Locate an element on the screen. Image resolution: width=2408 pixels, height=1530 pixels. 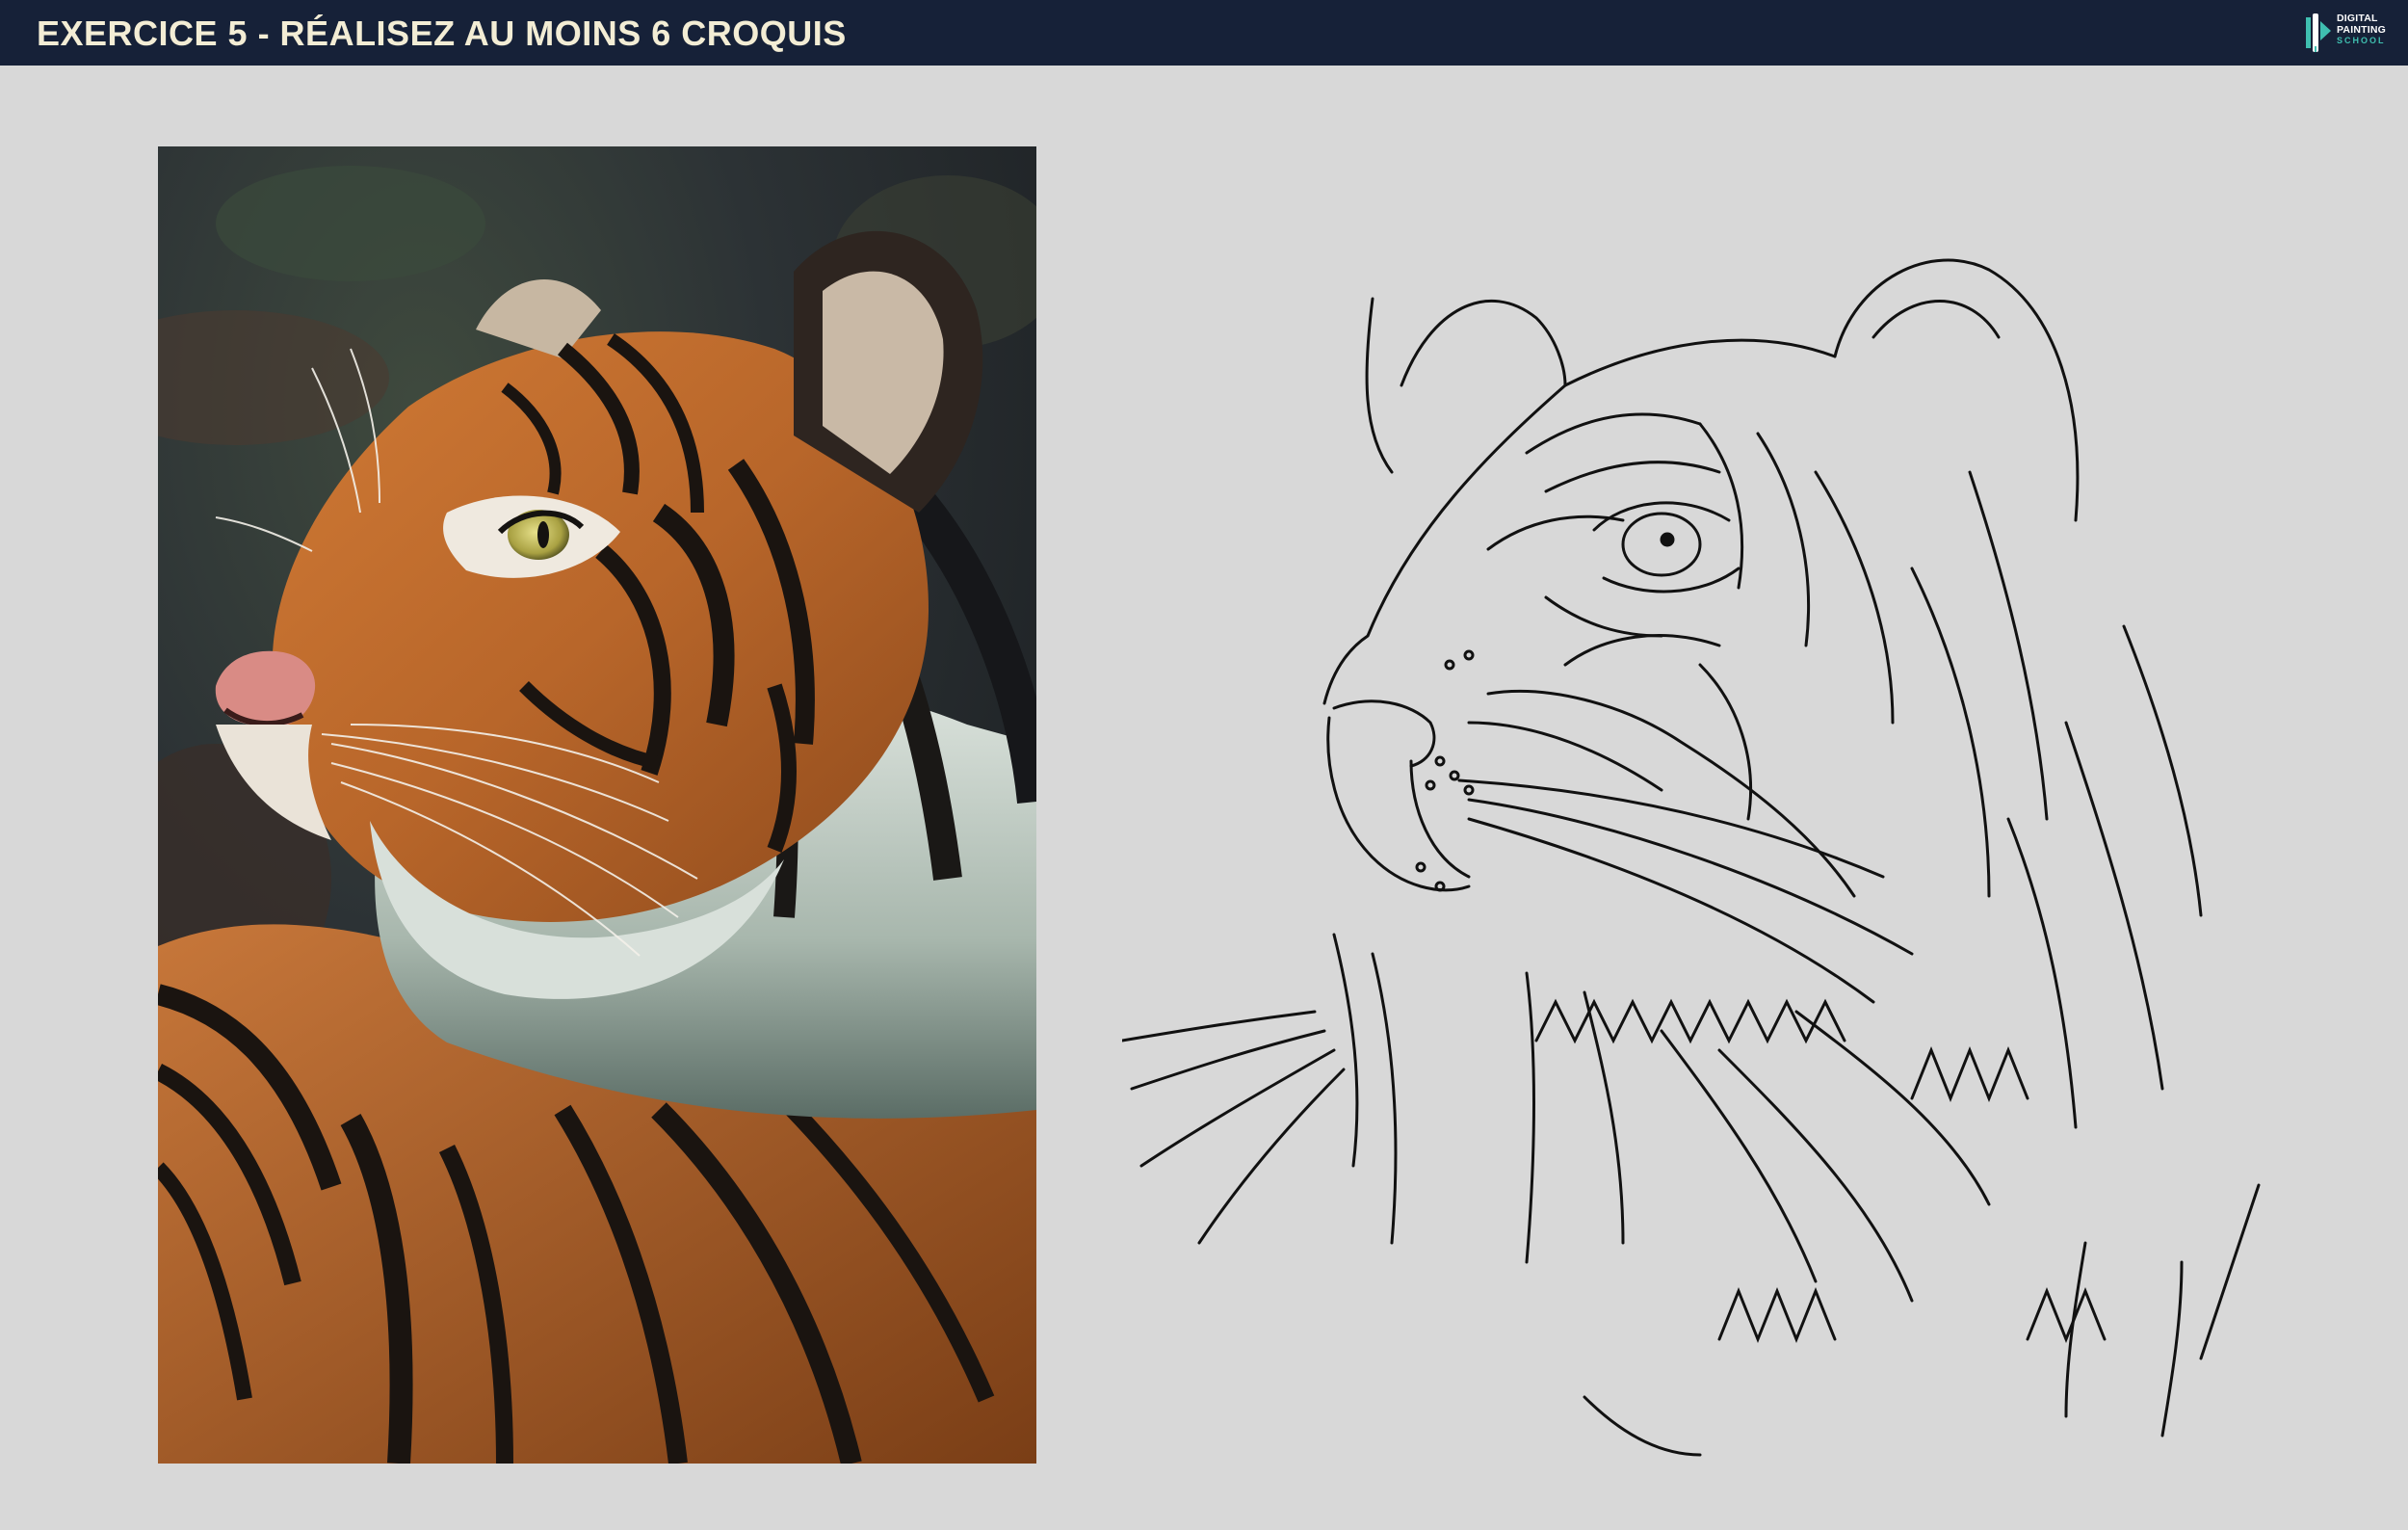
digital-painting-school-logo: DIGITAL PAINTING SCHOOL is located at coordinates (2350, 33).